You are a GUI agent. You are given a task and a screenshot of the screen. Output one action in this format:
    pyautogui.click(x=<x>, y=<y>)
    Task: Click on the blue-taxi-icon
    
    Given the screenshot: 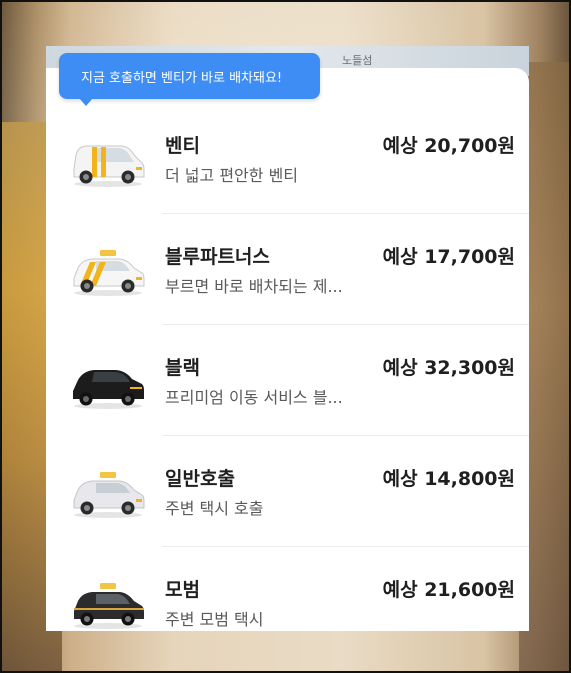 What is the action you would take?
    pyautogui.click(x=109, y=273)
    